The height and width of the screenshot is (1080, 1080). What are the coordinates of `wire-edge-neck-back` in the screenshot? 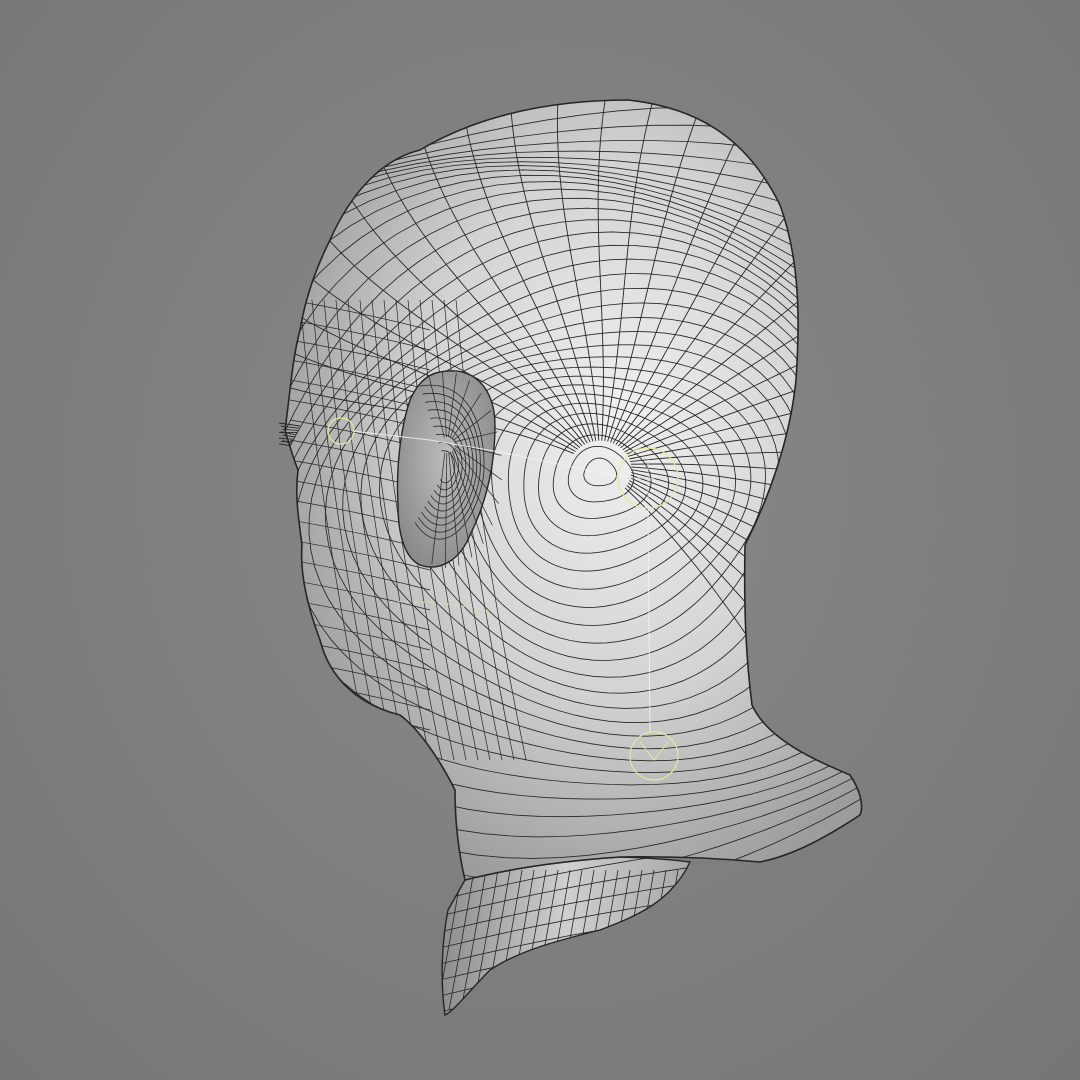 It's located at (683, 940).